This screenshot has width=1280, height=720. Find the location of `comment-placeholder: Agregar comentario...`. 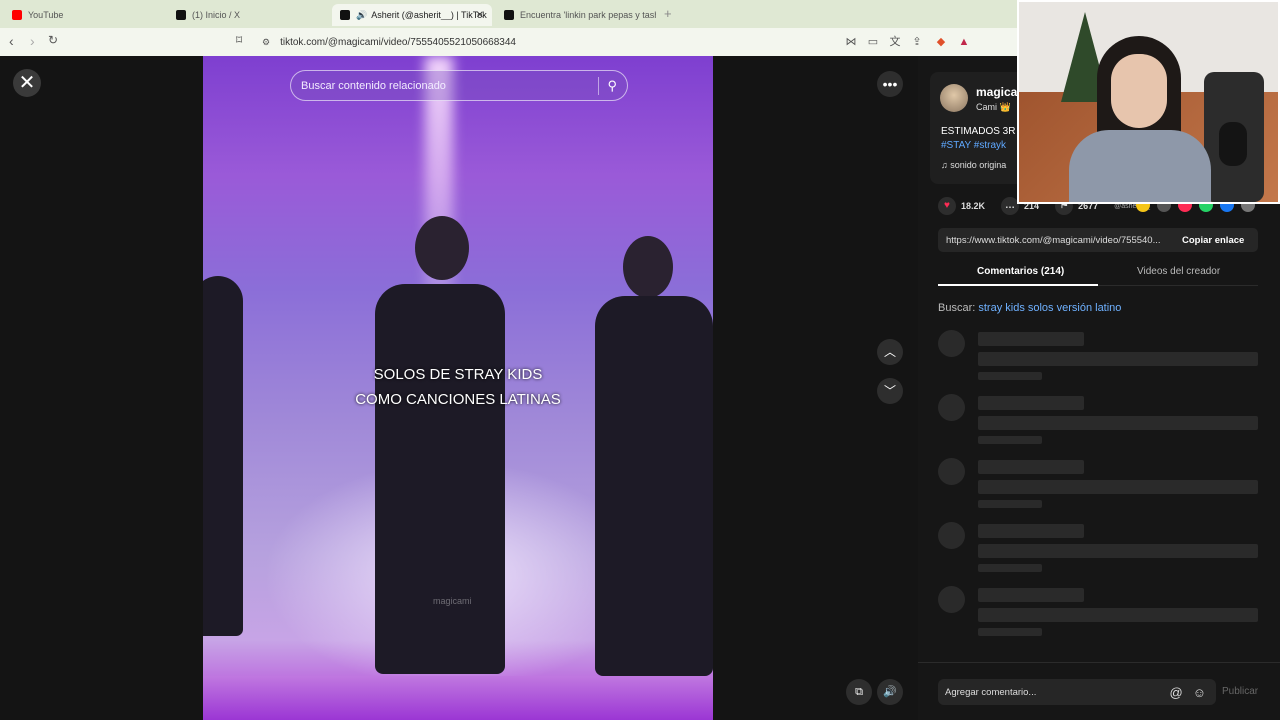

comment-placeholder: Agregar comentario... is located at coordinates (1054, 692).